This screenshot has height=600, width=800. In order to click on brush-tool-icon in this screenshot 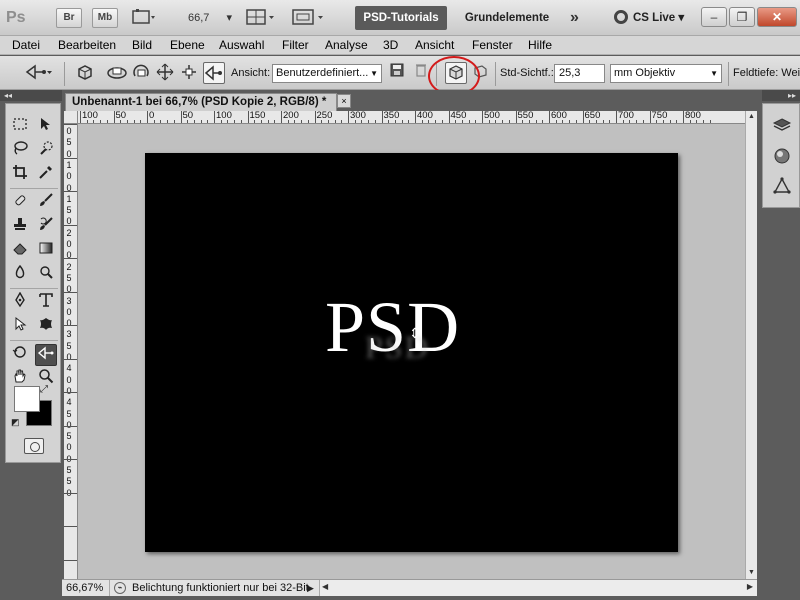, I will do `click(46, 203)`.